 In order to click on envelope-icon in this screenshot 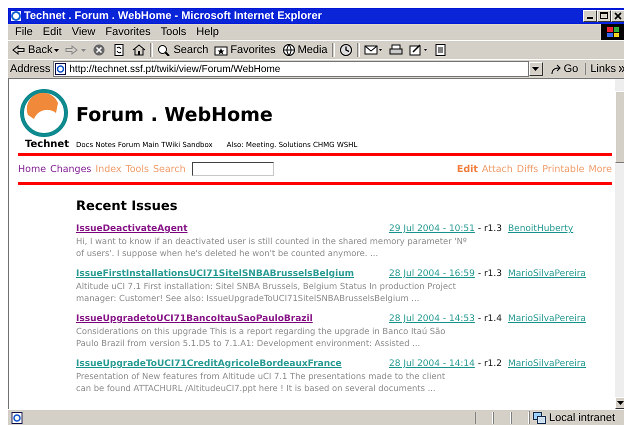, I will do `click(373, 50)`.